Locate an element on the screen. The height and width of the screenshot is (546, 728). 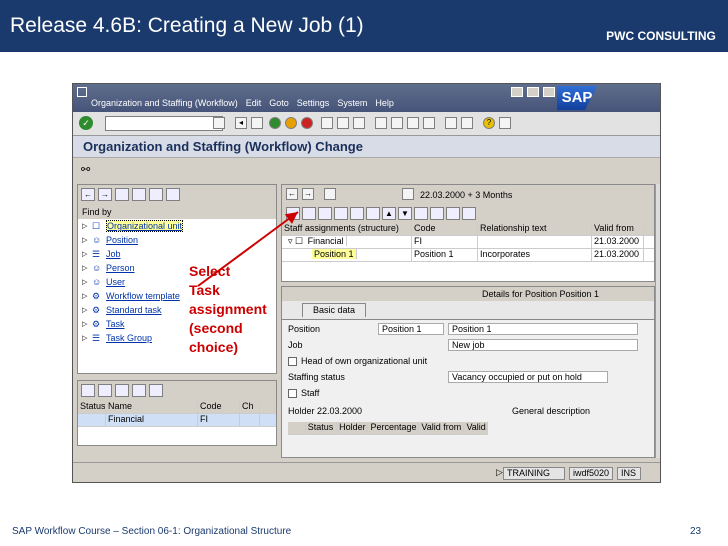
layout-icon is located at coordinates (505, 123).